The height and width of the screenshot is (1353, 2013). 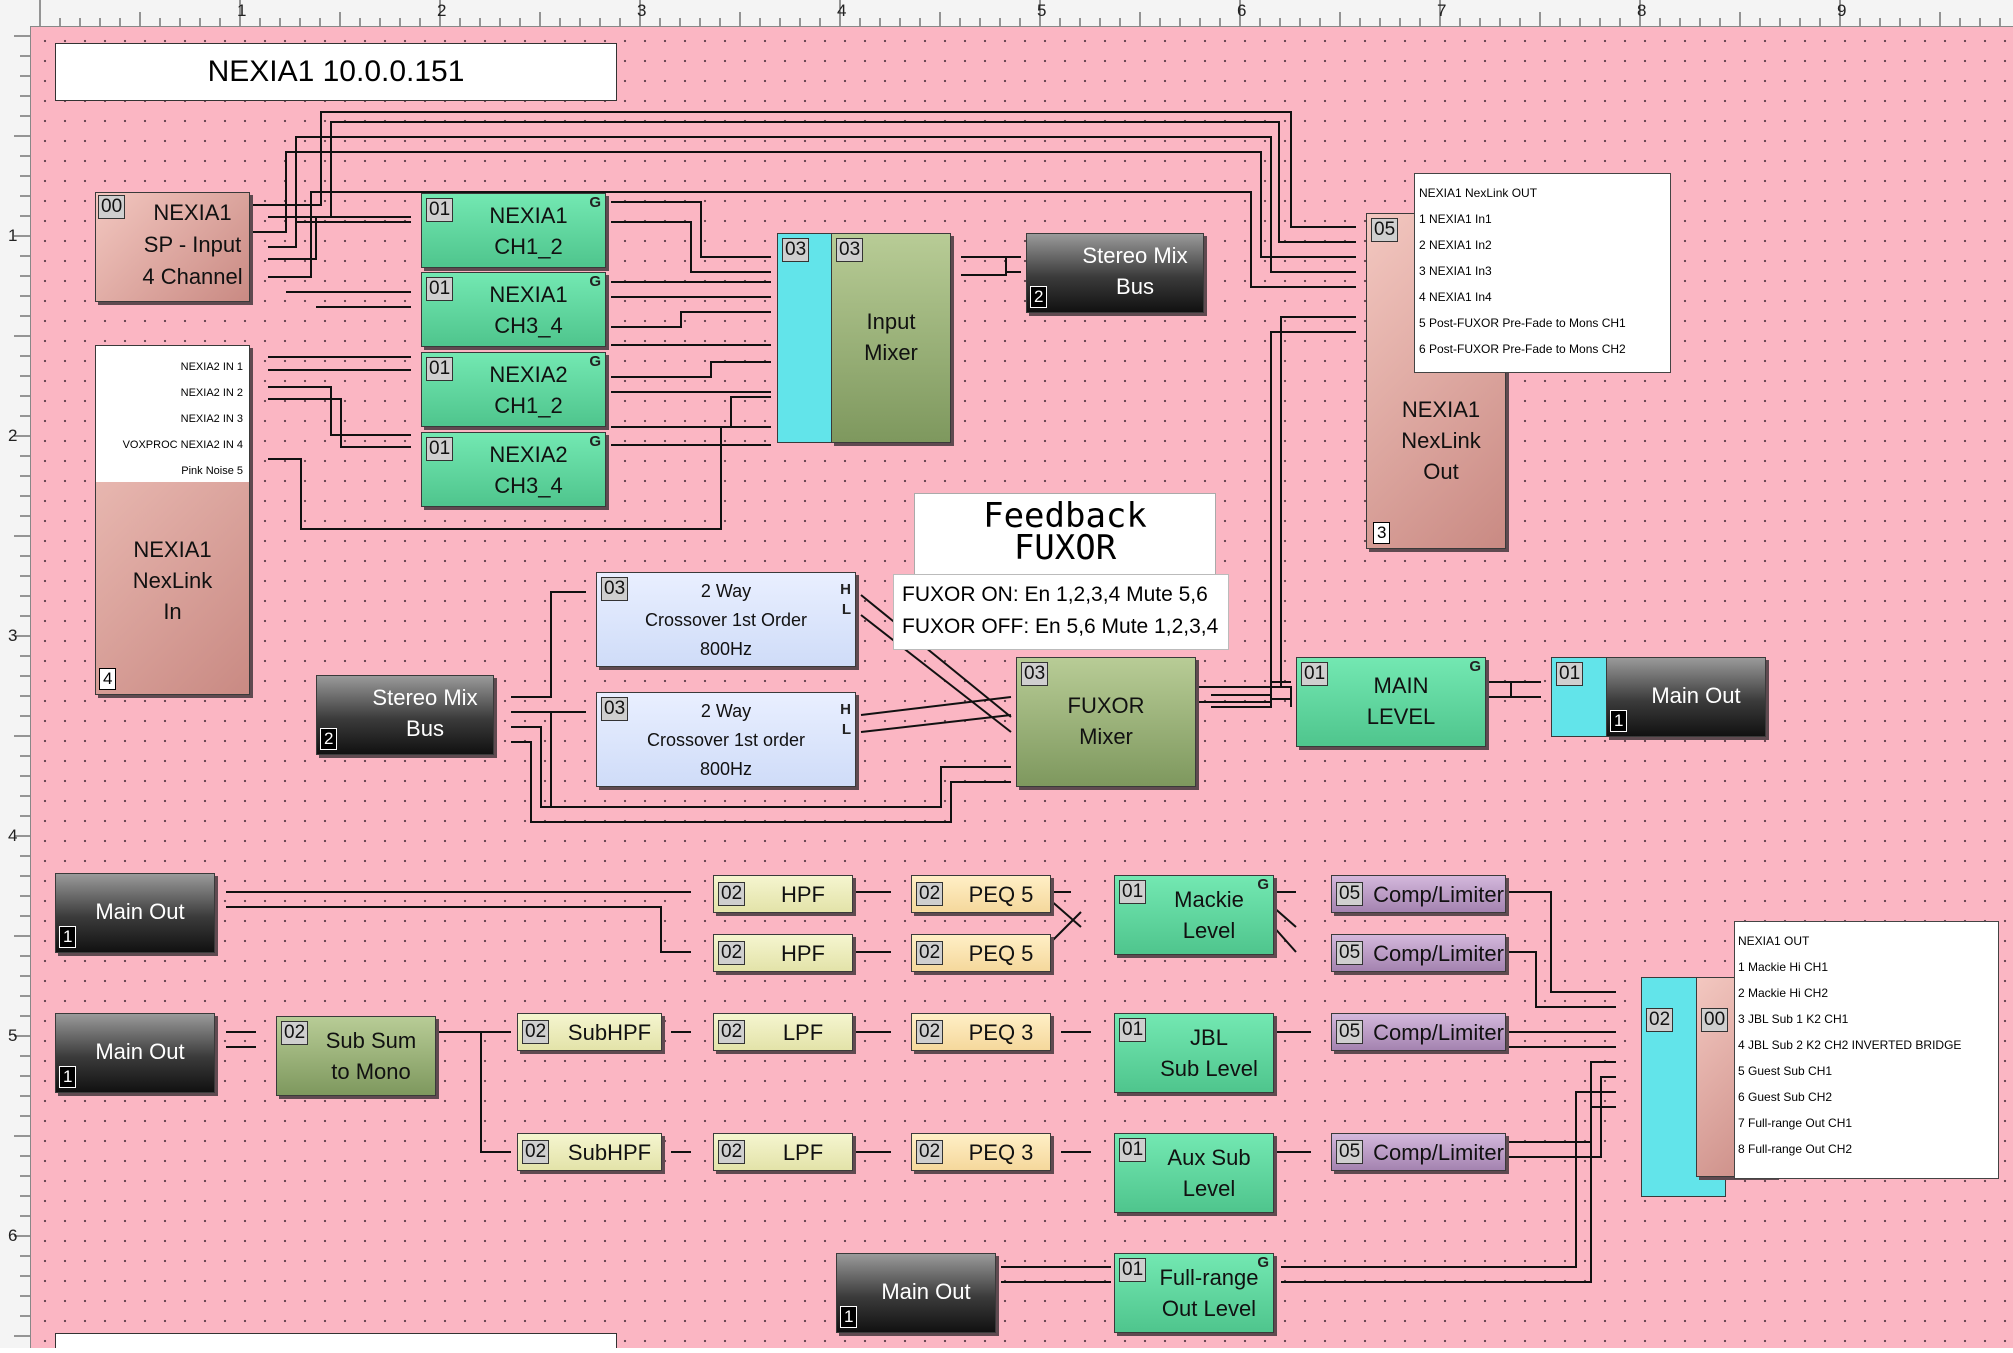 What do you see at coordinates (1209, 1293) in the screenshot?
I see `block-label: Full-range Out Level` at bounding box center [1209, 1293].